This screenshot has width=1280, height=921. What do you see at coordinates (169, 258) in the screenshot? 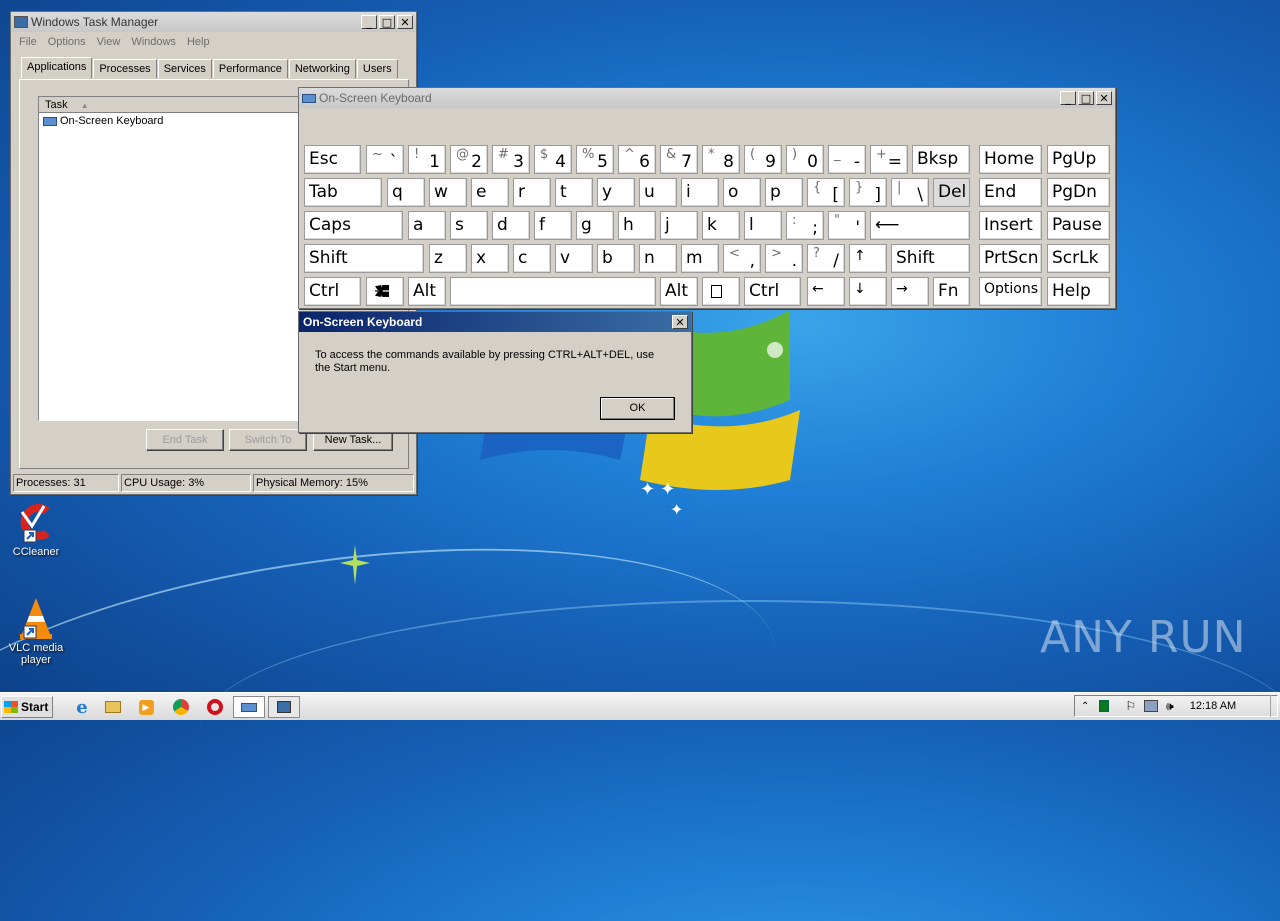
I see `task-list: Task ▲ On-Screen Keyboard` at bounding box center [169, 258].